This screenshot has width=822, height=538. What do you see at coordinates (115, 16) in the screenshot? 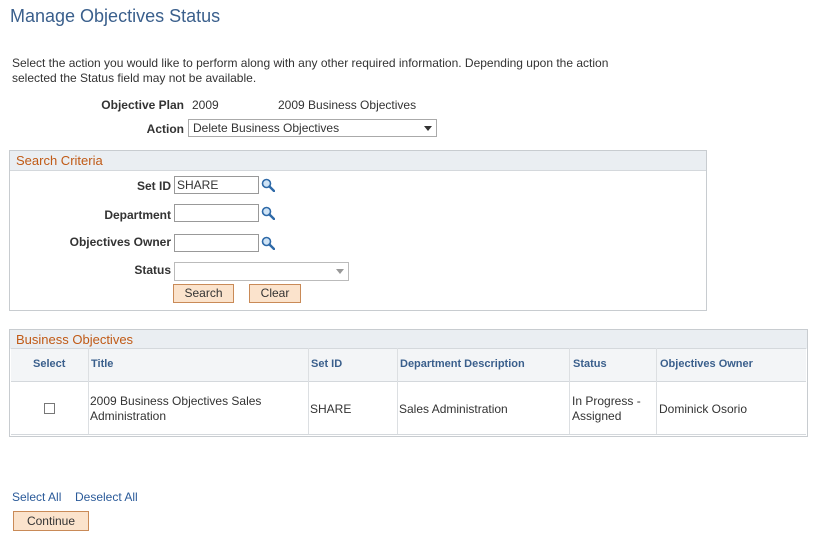
I see `page-title: Manage Objectives Status` at bounding box center [115, 16].